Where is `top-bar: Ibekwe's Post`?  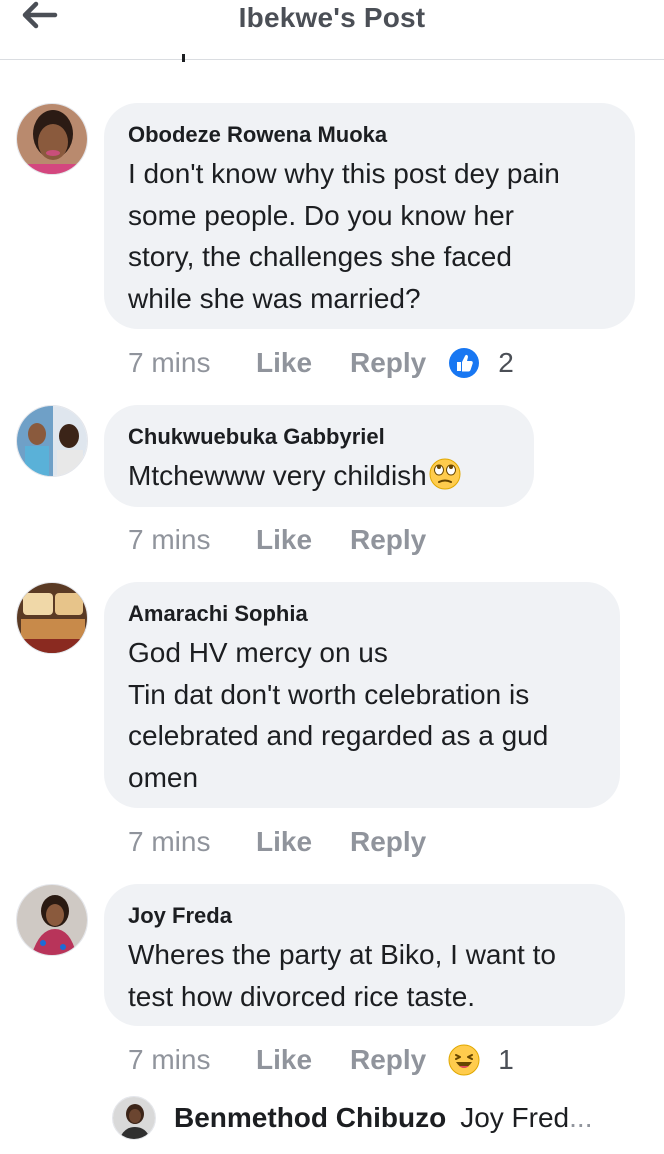 top-bar: Ibekwe's Post is located at coordinates (332, 30).